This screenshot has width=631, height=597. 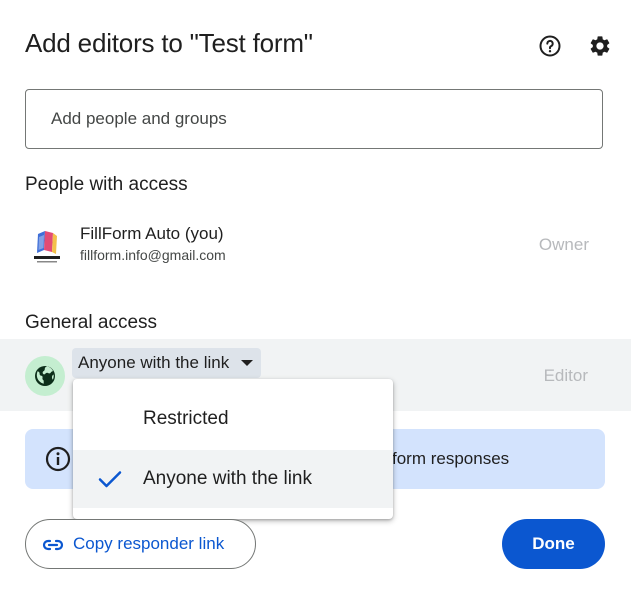 I want to click on copy-responder-link-button: Copy responder link, so click(x=140, y=544).